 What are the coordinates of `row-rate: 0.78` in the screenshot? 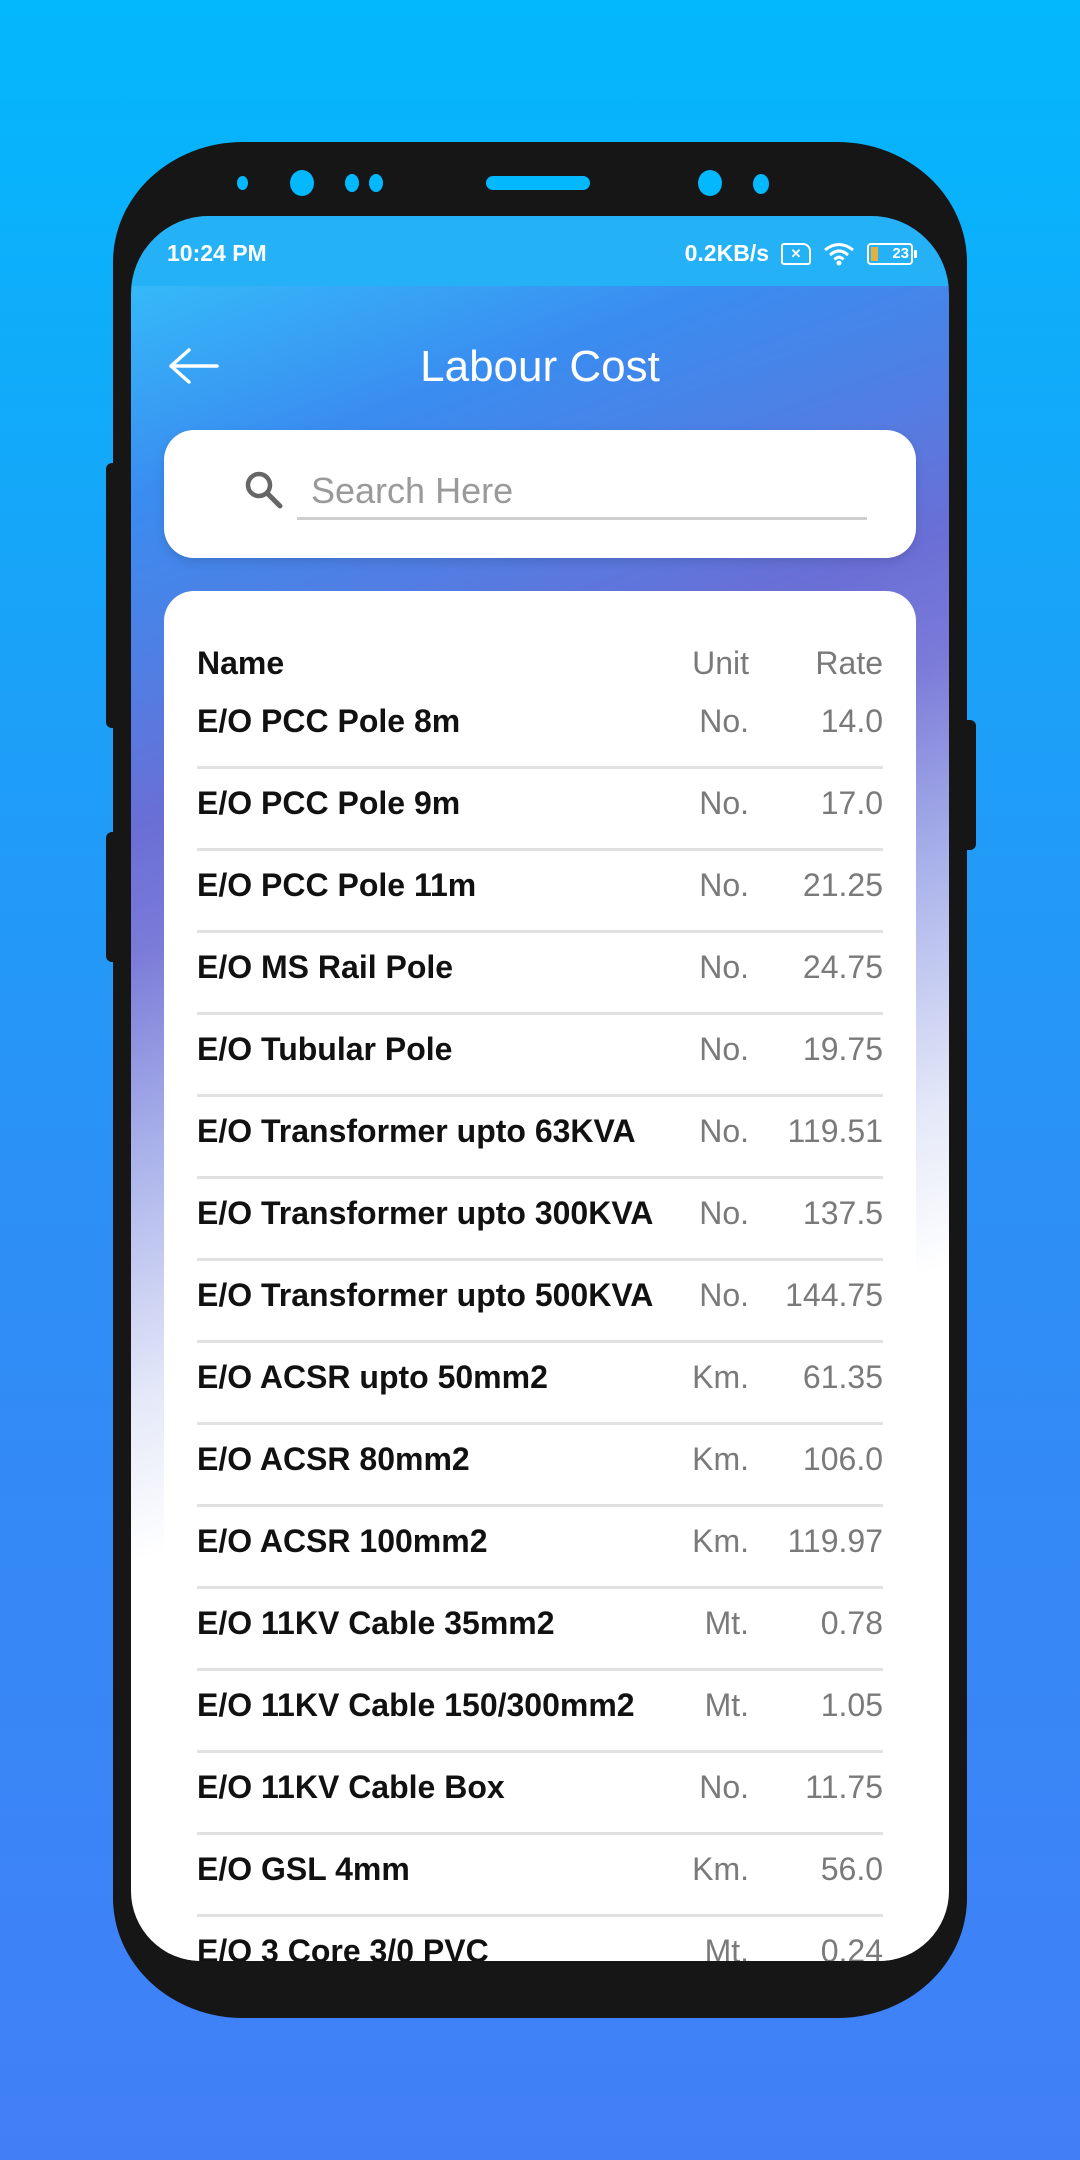 It's located at (851, 1623).